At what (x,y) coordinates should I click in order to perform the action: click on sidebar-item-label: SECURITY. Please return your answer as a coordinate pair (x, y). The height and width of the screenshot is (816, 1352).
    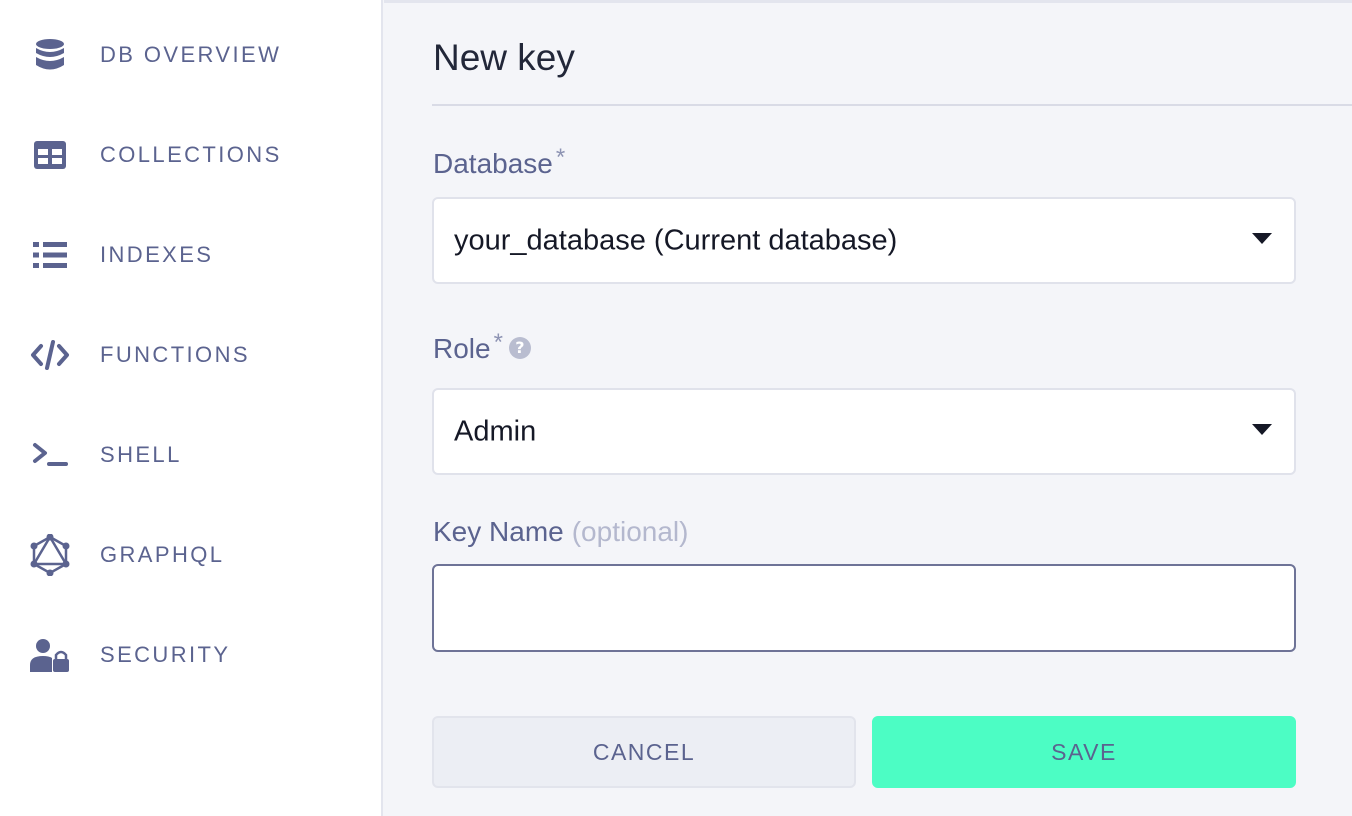
    Looking at the image, I should click on (165, 654).